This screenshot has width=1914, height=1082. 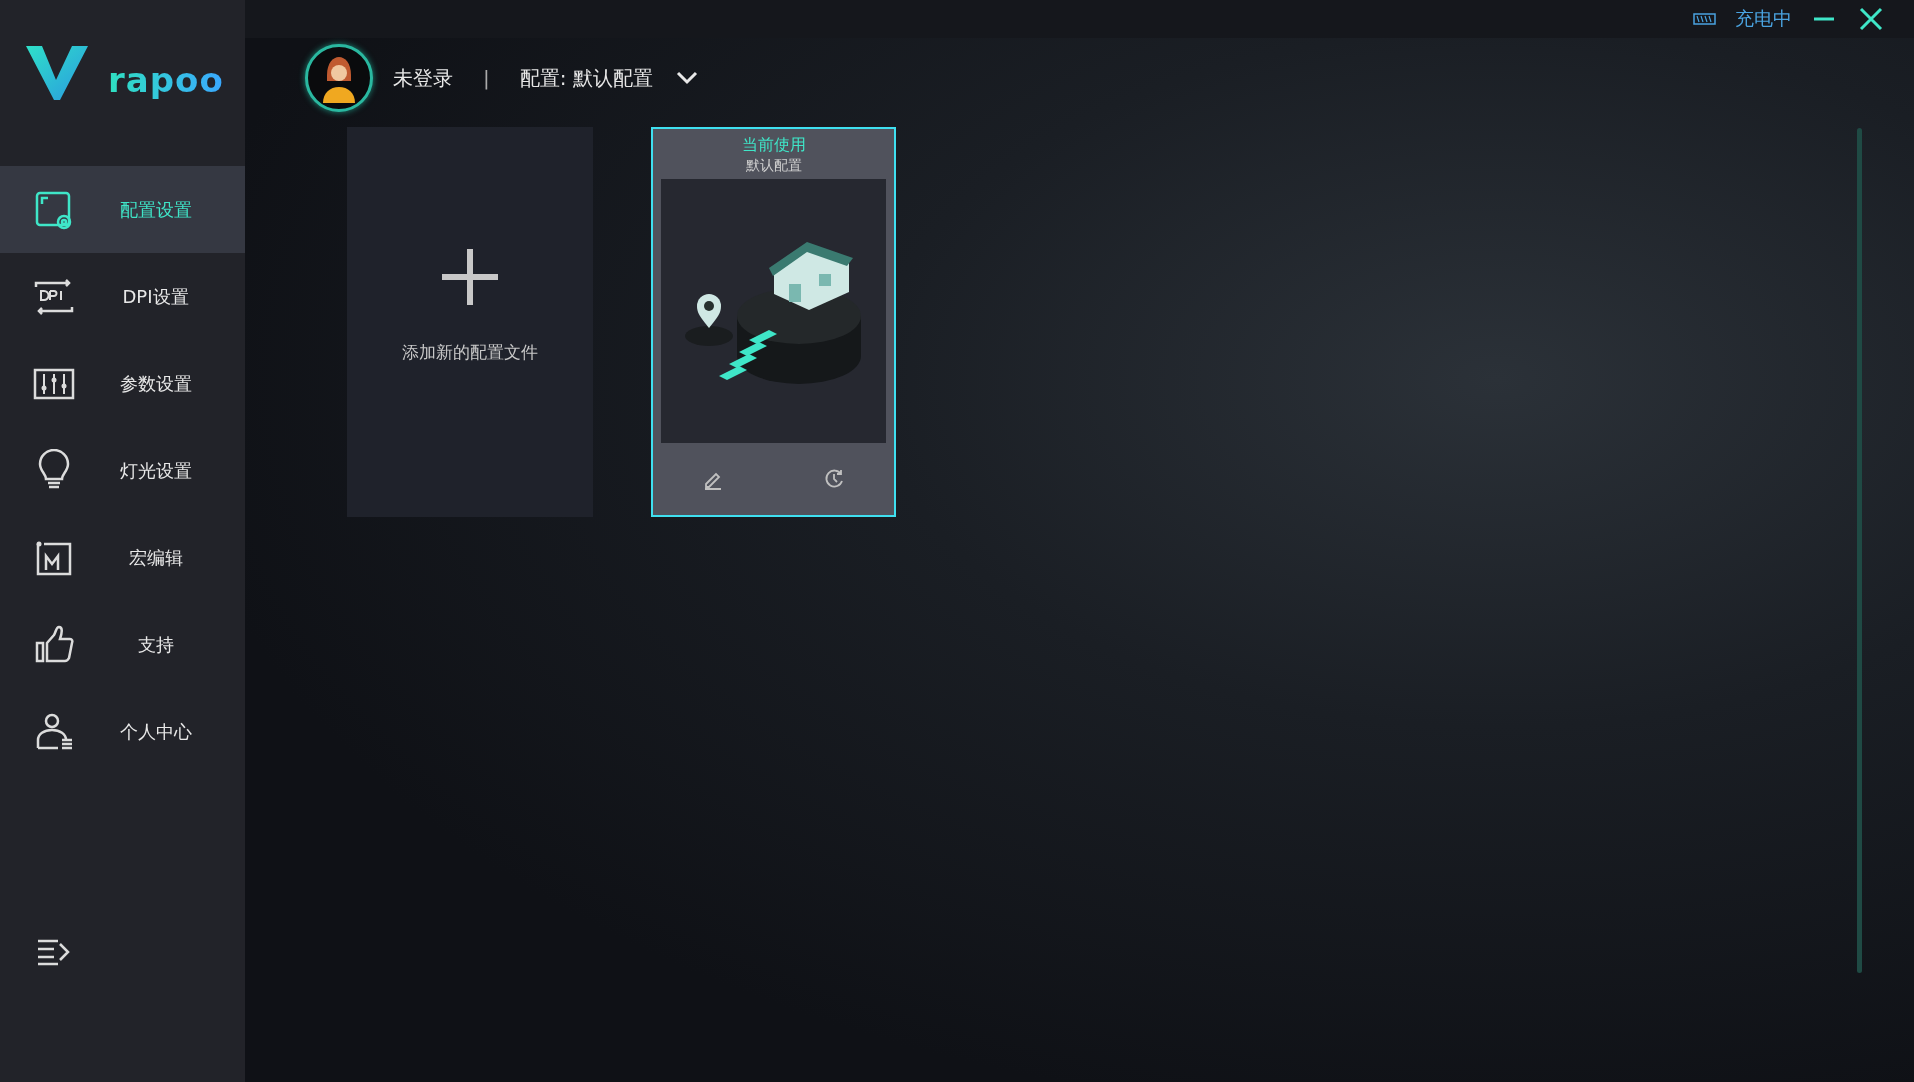 What do you see at coordinates (122, 296) in the screenshot?
I see `sidebar-item: DPI设置` at bounding box center [122, 296].